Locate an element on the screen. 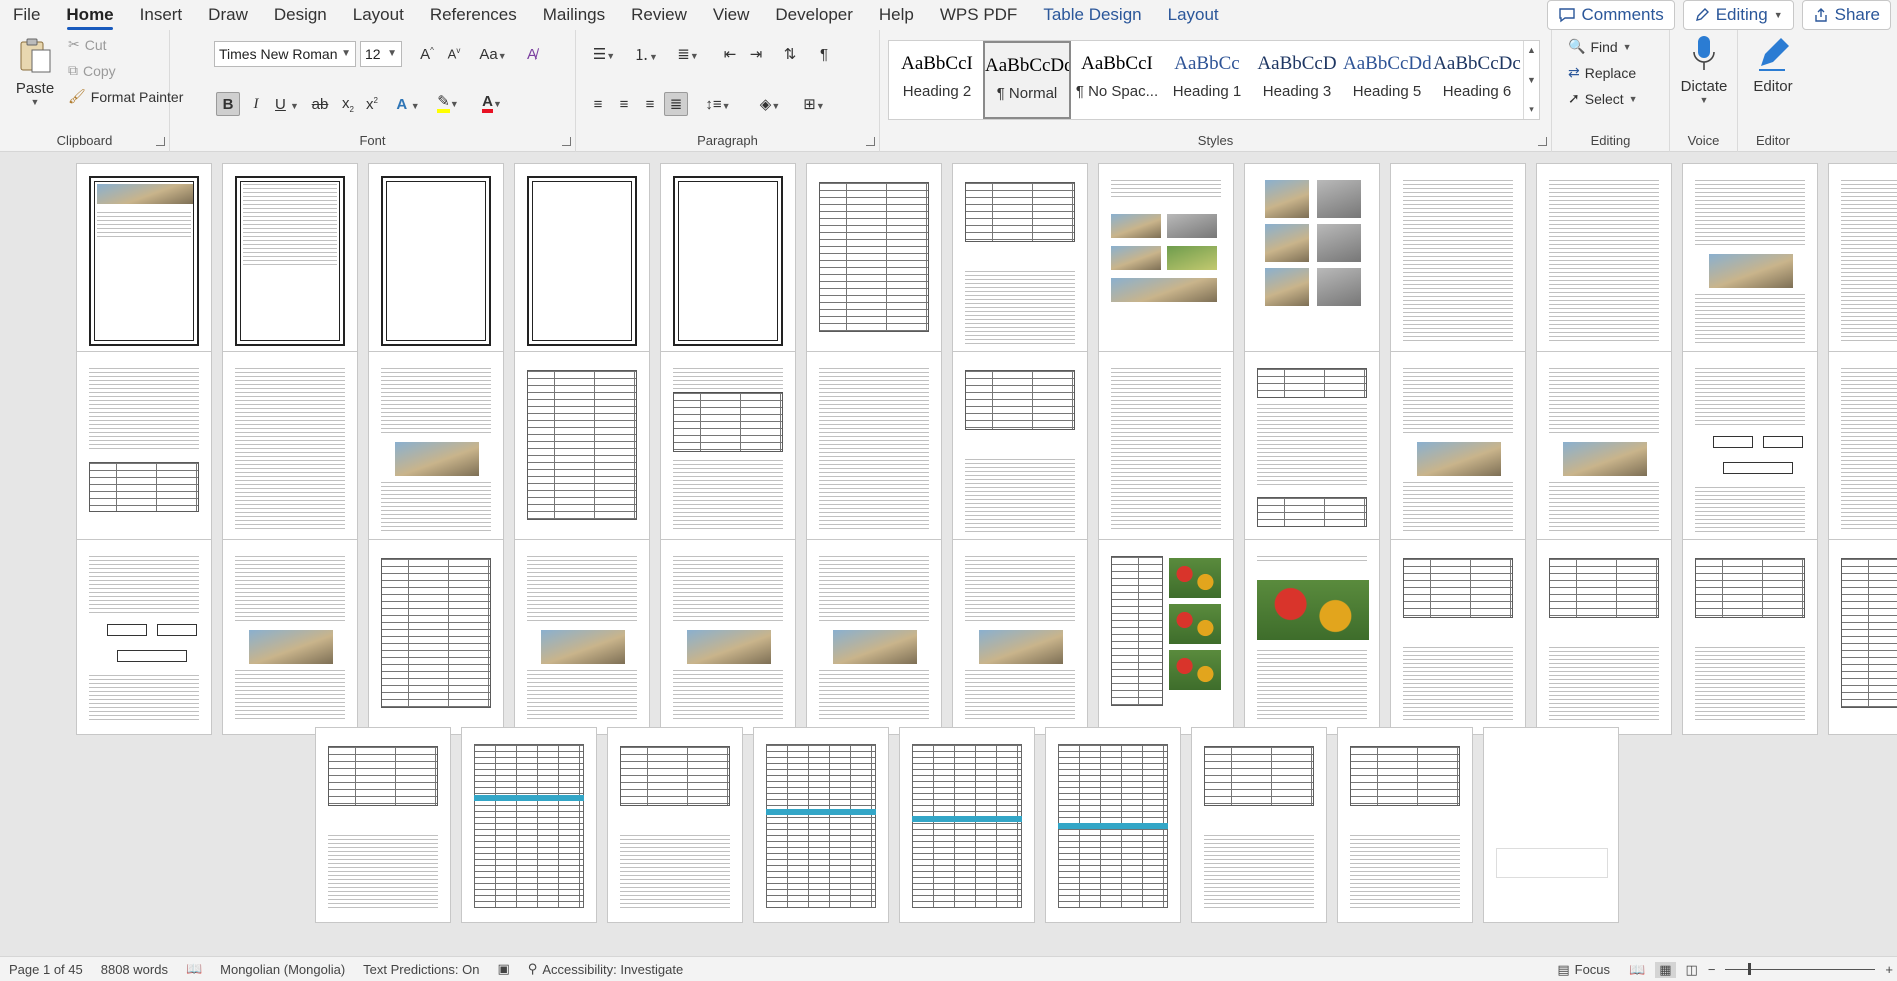 The width and height of the screenshot is (1897, 981). editor-button: Editor is located at coordinates (1773, 64).